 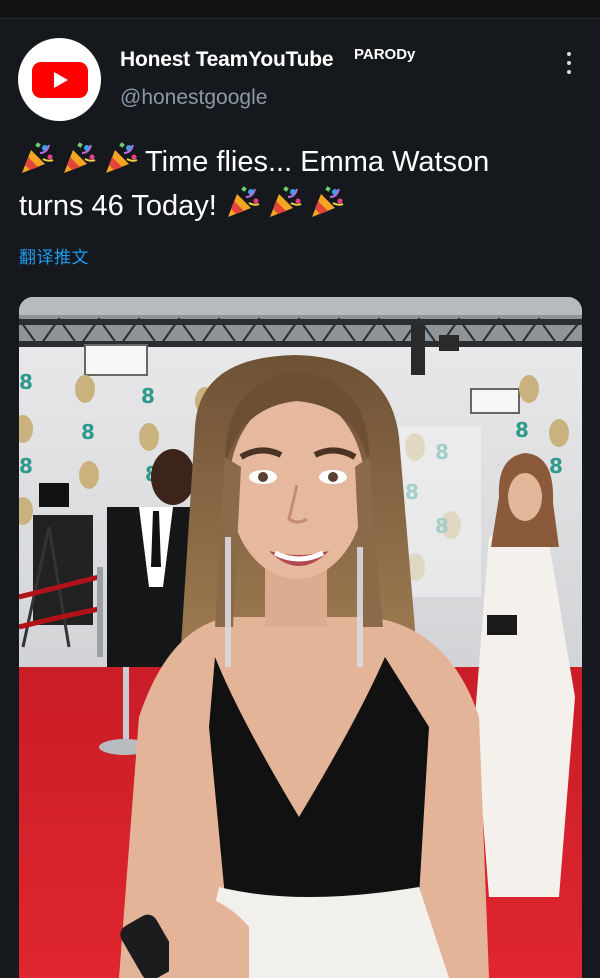 I want to click on parody-label: PARODy, so click(x=385, y=54).